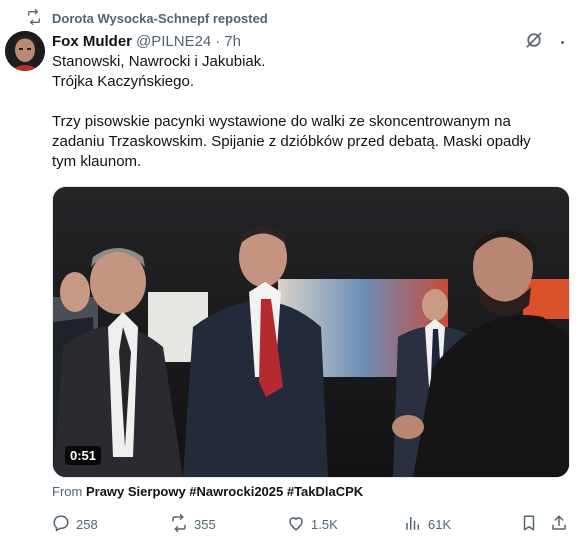 Image resolution: width=584 pixels, height=546 pixels. I want to click on grok-icon, so click(534, 42).